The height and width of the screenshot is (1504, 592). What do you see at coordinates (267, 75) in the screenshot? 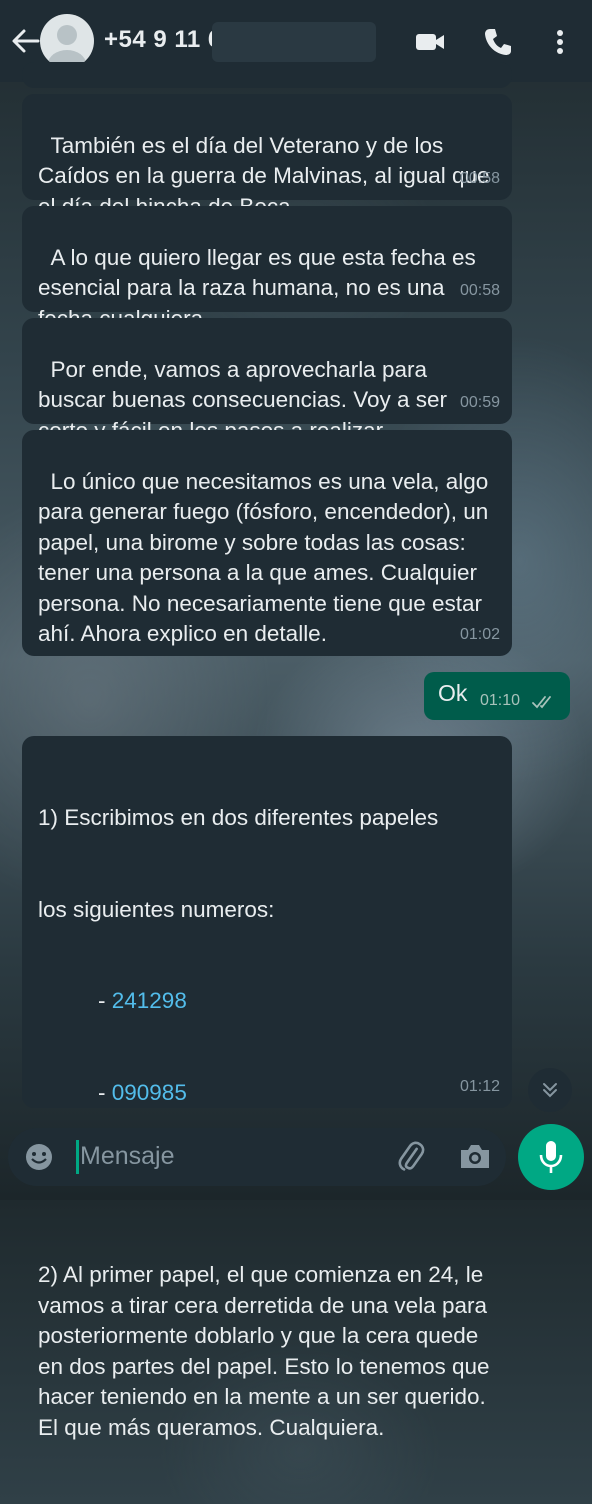
I see `previous-message-fragment` at bounding box center [267, 75].